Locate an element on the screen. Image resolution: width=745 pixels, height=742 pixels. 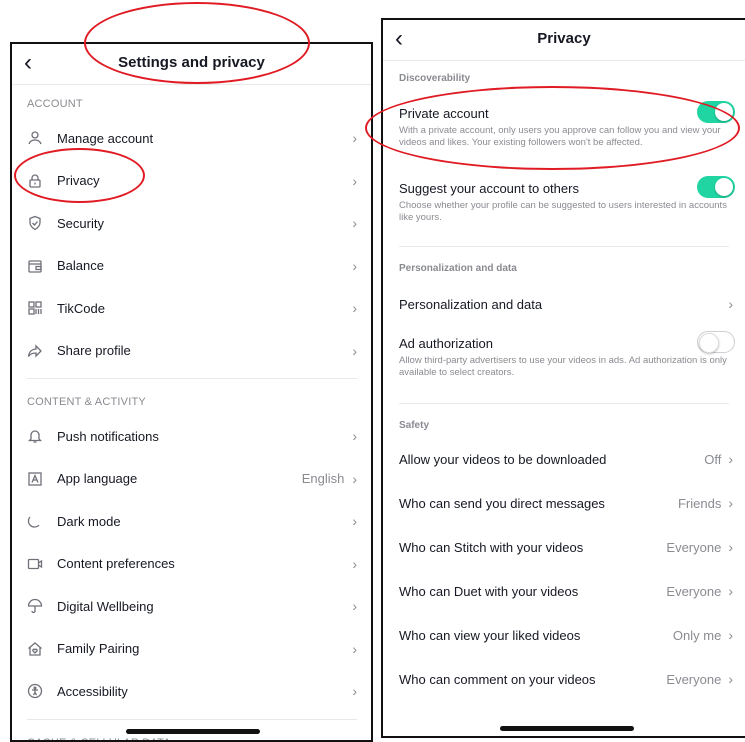
menu-item-digital-wellbeing: Digital Wellbeing › is located at coordinates (191, 606).